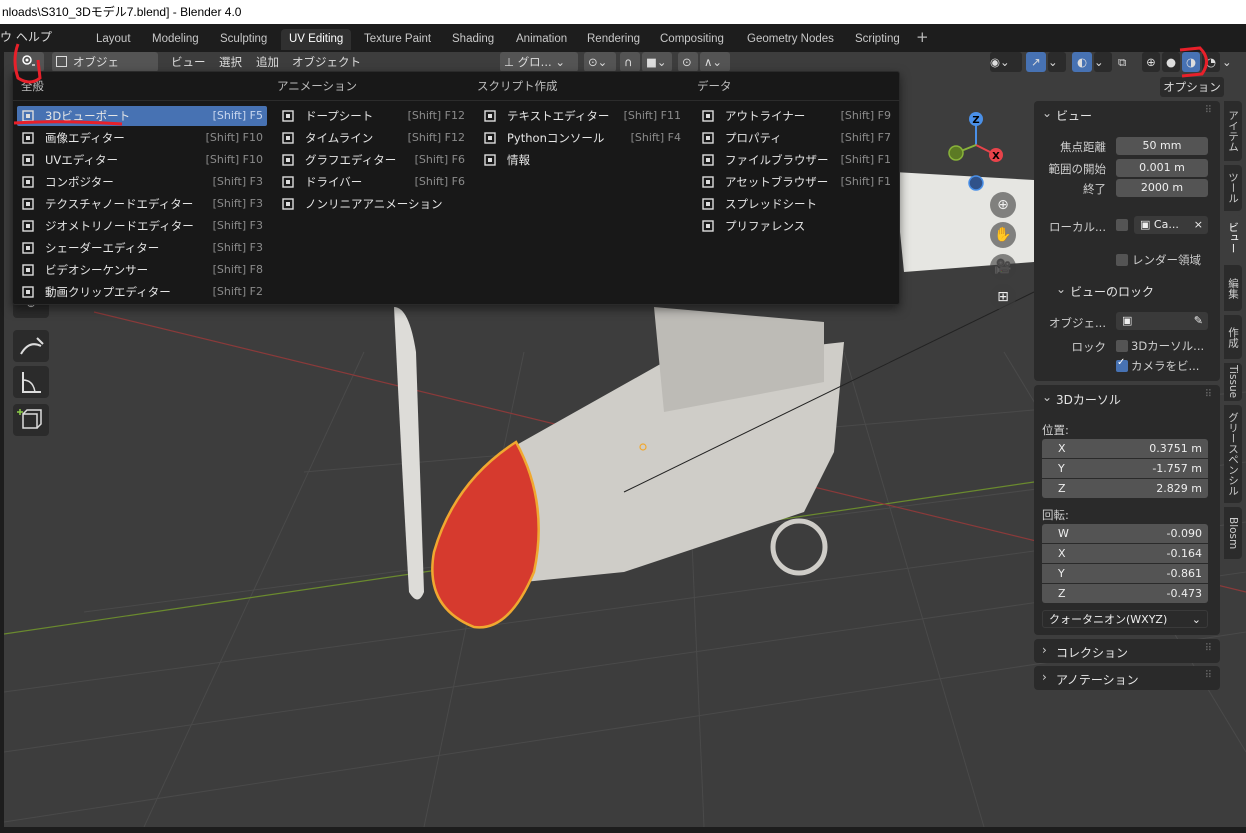 The width and height of the screenshot is (1246, 833). Describe the element at coordinates (630, 62) in the screenshot. I see `snap-toggle: ∩` at that location.